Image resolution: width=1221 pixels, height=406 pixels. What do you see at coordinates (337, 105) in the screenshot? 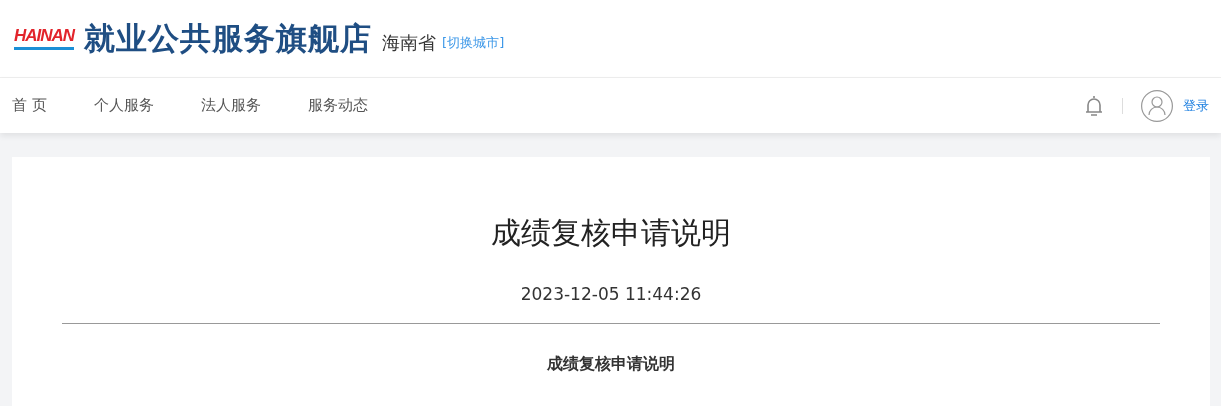
I see `nav-item: 服务动态` at bounding box center [337, 105].